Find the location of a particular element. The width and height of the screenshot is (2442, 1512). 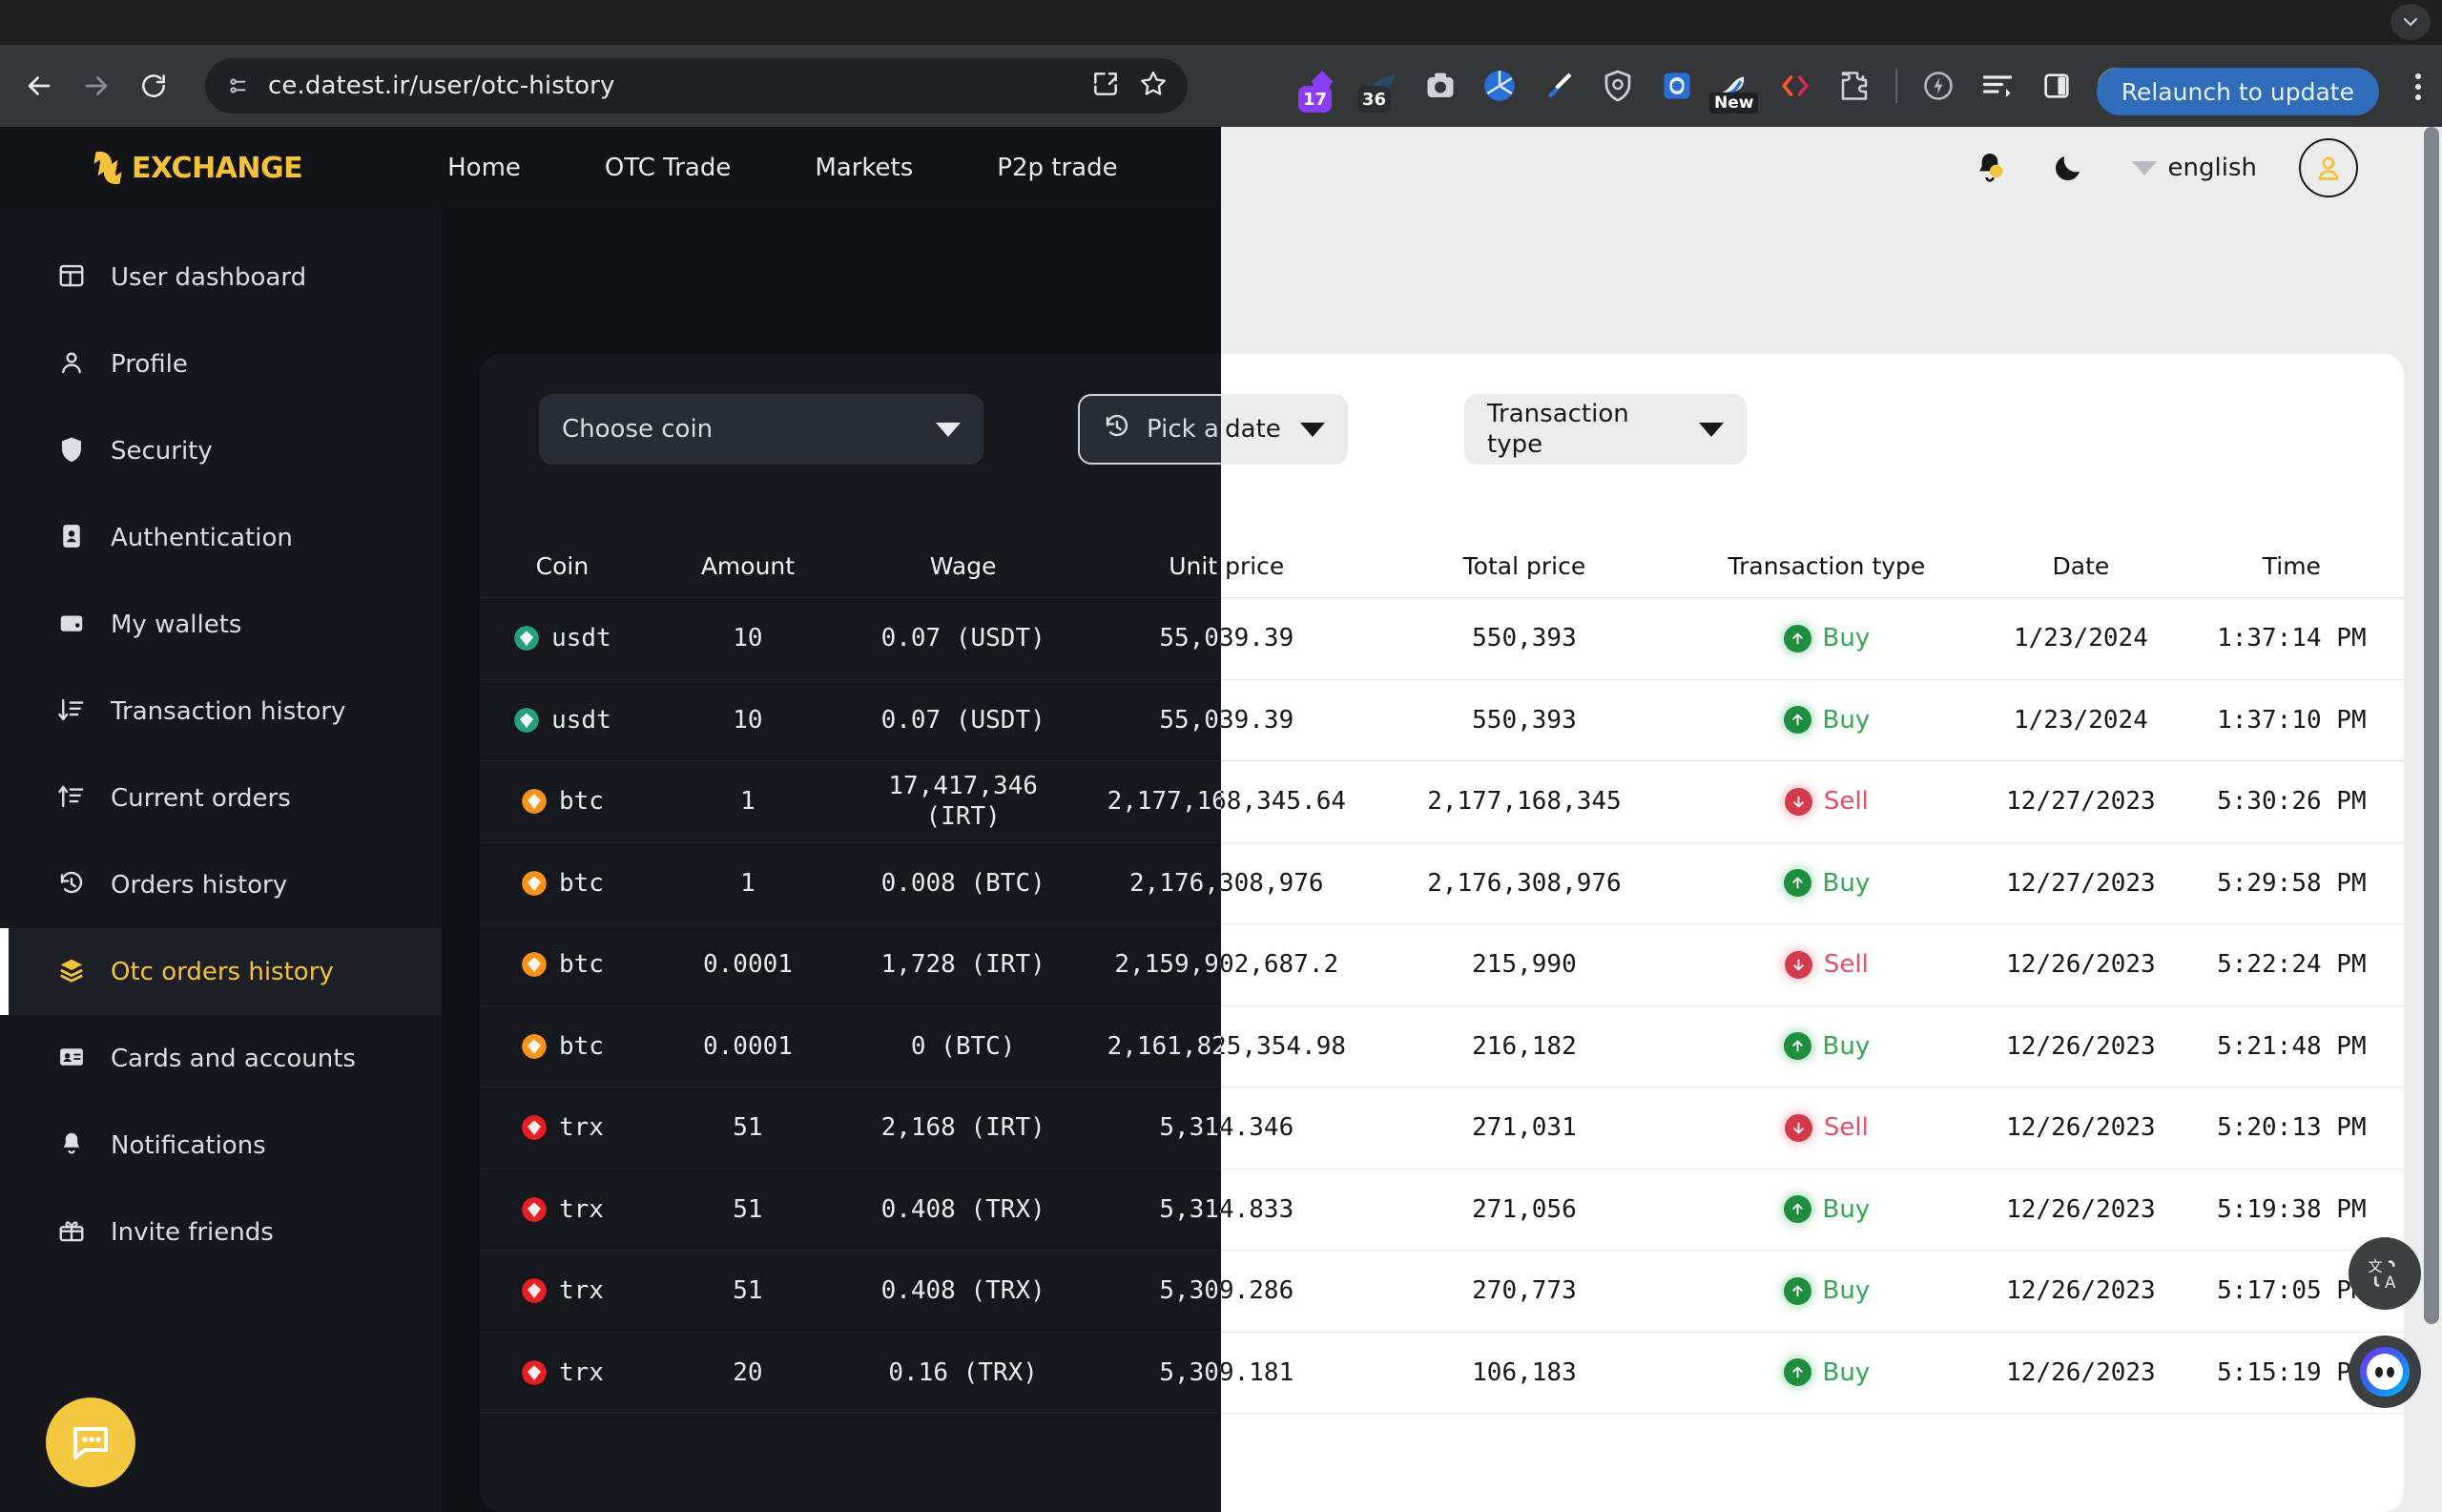

sidebar-item-authentication: Authentication is located at coordinates (221, 538).